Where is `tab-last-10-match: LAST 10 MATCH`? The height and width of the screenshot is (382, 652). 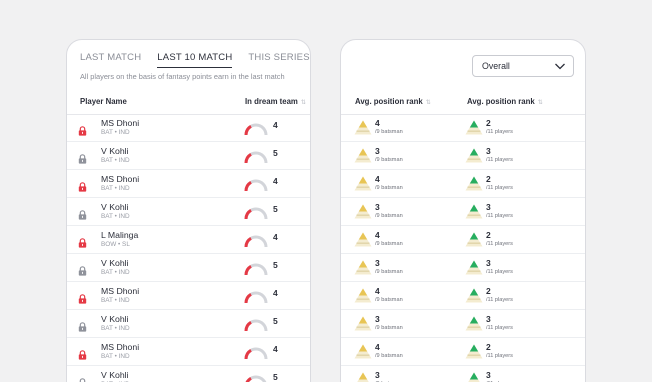 tab-last-10-match: LAST 10 MATCH is located at coordinates (195, 60).